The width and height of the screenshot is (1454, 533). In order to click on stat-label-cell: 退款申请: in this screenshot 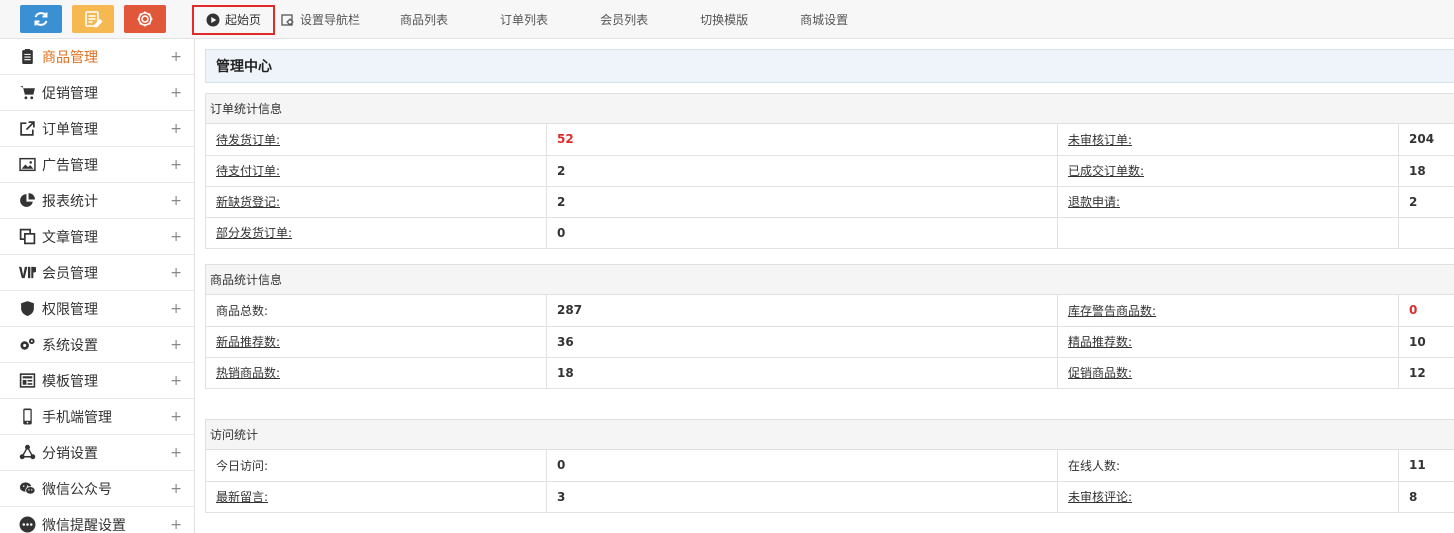, I will do `click(1228, 202)`.